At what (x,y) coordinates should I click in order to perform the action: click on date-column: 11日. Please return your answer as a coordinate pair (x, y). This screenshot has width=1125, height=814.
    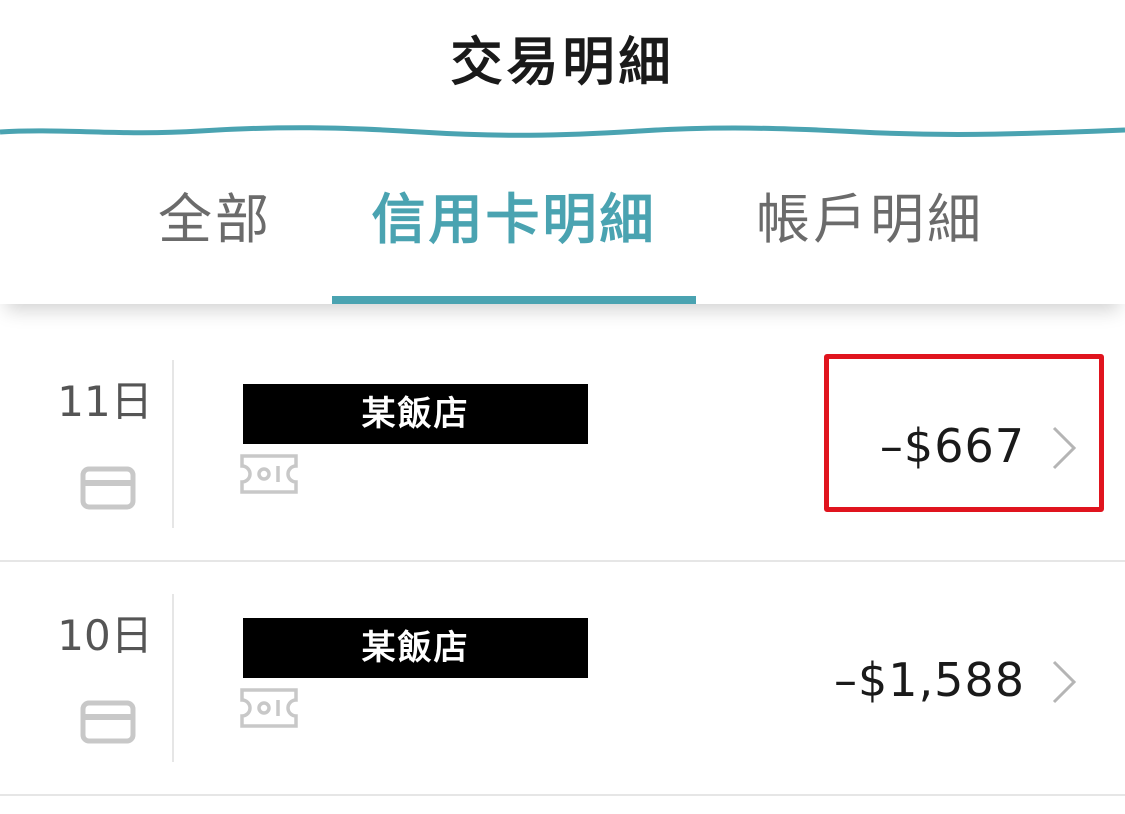
    Looking at the image, I should click on (105, 458).